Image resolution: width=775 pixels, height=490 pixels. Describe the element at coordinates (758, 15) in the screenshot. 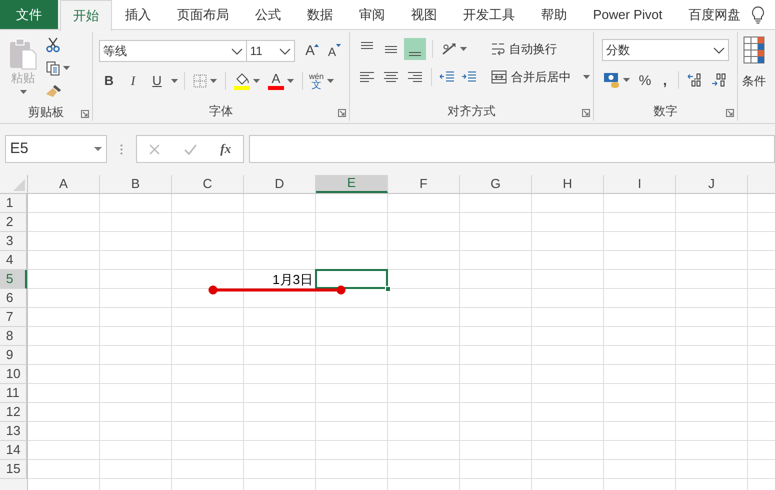

I see `lightbulb-icon` at that location.